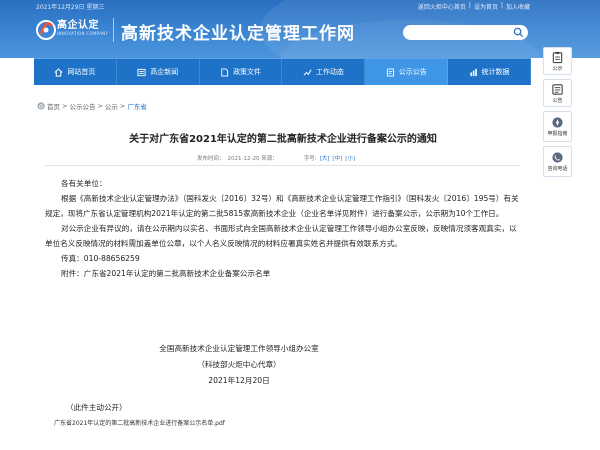 The image size is (600, 450). Describe the element at coordinates (282, 165) in the screenshot. I see `title-divider` at that location.